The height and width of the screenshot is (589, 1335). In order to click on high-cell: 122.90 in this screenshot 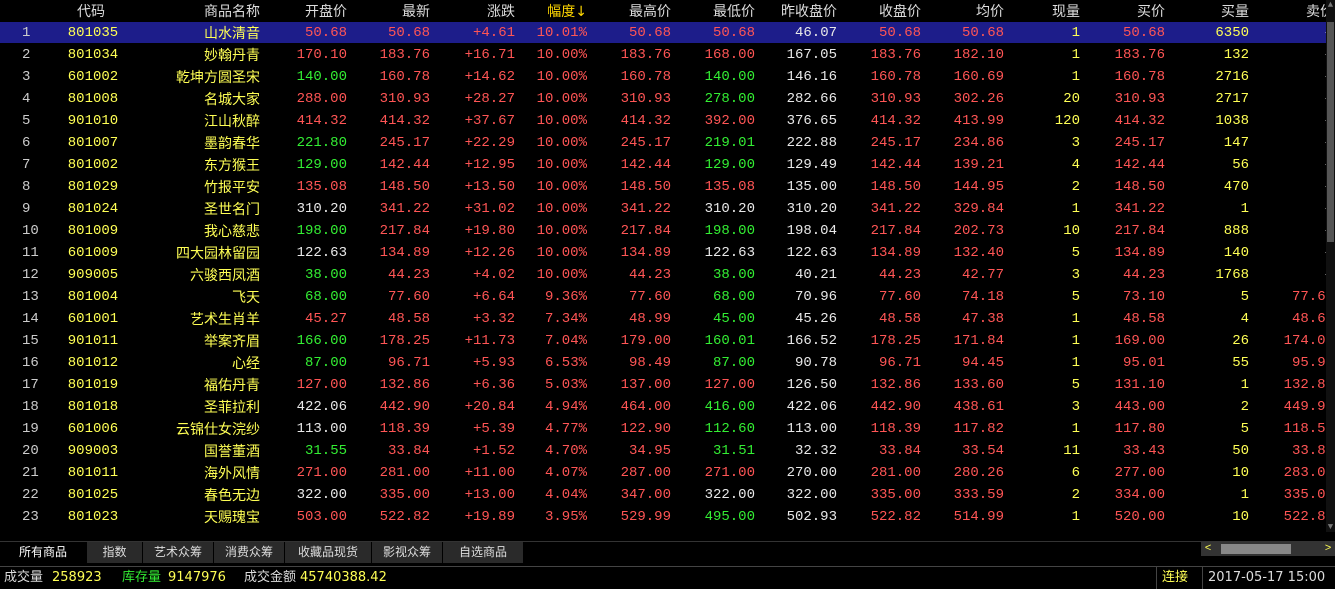, I will do `click(633, 428)`.